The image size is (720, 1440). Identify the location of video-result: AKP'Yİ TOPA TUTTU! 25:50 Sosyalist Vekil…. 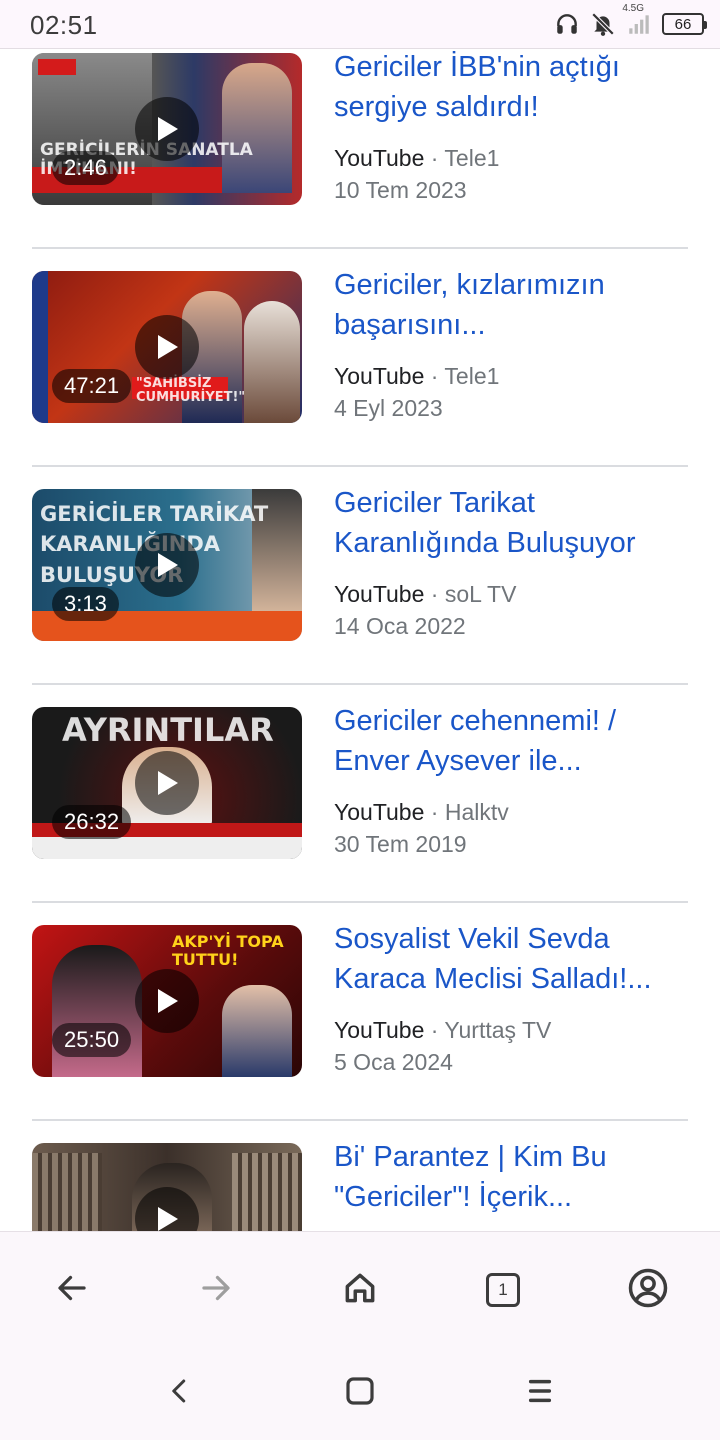
(360, 1012).